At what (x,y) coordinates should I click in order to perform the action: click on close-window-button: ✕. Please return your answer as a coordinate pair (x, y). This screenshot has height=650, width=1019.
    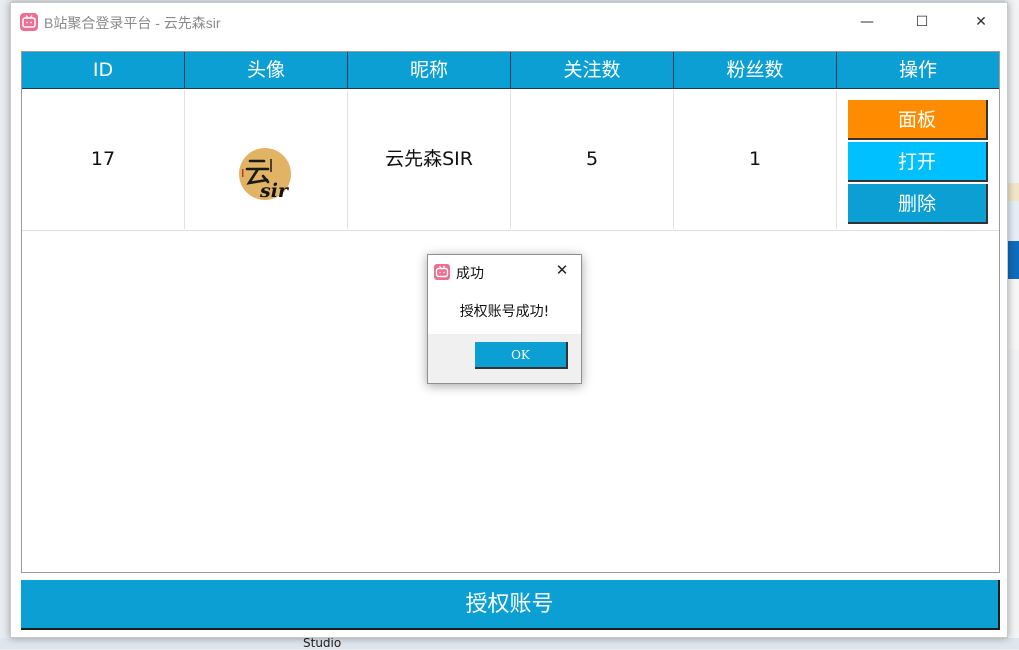
    Looking at the image, I should click on (981, 22).